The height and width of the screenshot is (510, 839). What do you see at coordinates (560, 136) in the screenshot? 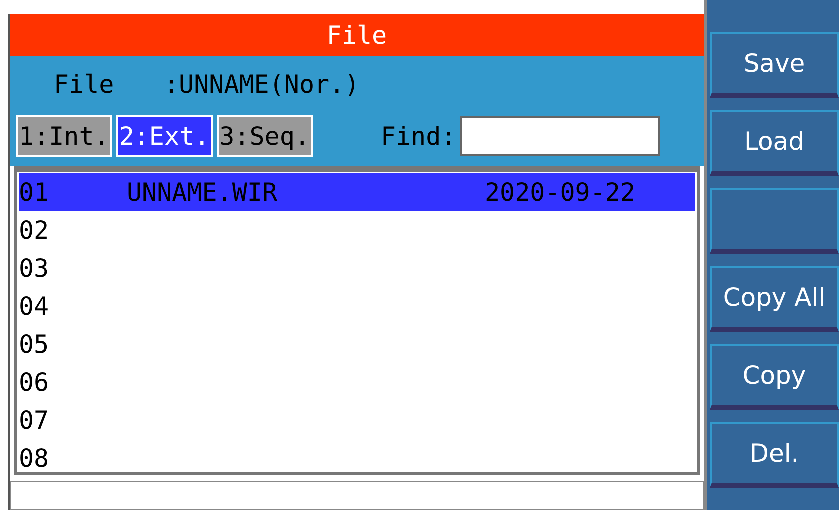
I see `find-field` at bounding box center [560, 136].